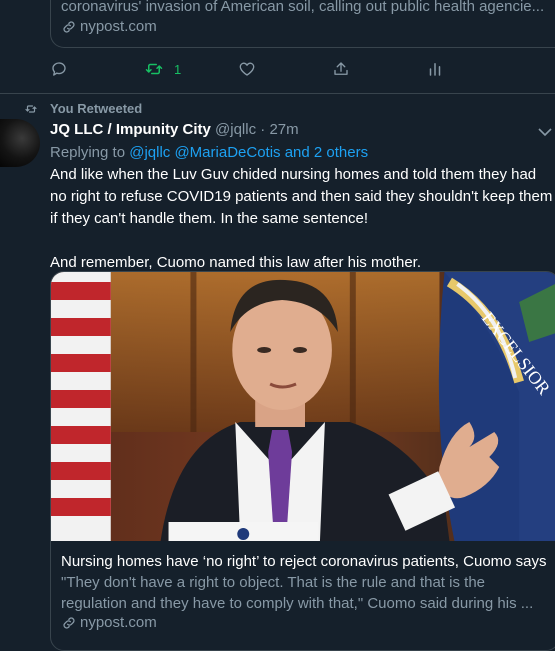 The width and height of the screenshot is (555, 651). What do you see at coordinates (248, 152) in the screenshot?
I see `replying-to-mentions: @jqllc @MariaDeCotis and 2 others` at bounding box center [248, 152].